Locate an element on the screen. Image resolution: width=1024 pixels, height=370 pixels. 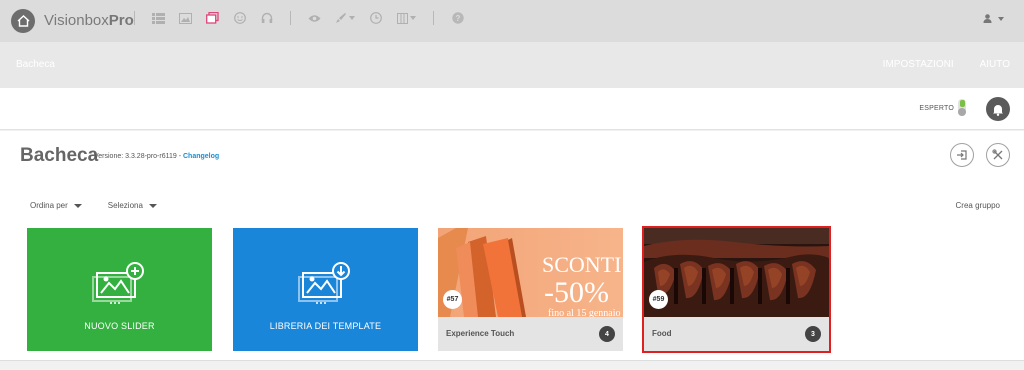
slider-card-selected: #59 Food 3 is located at coordinates (736, 289).